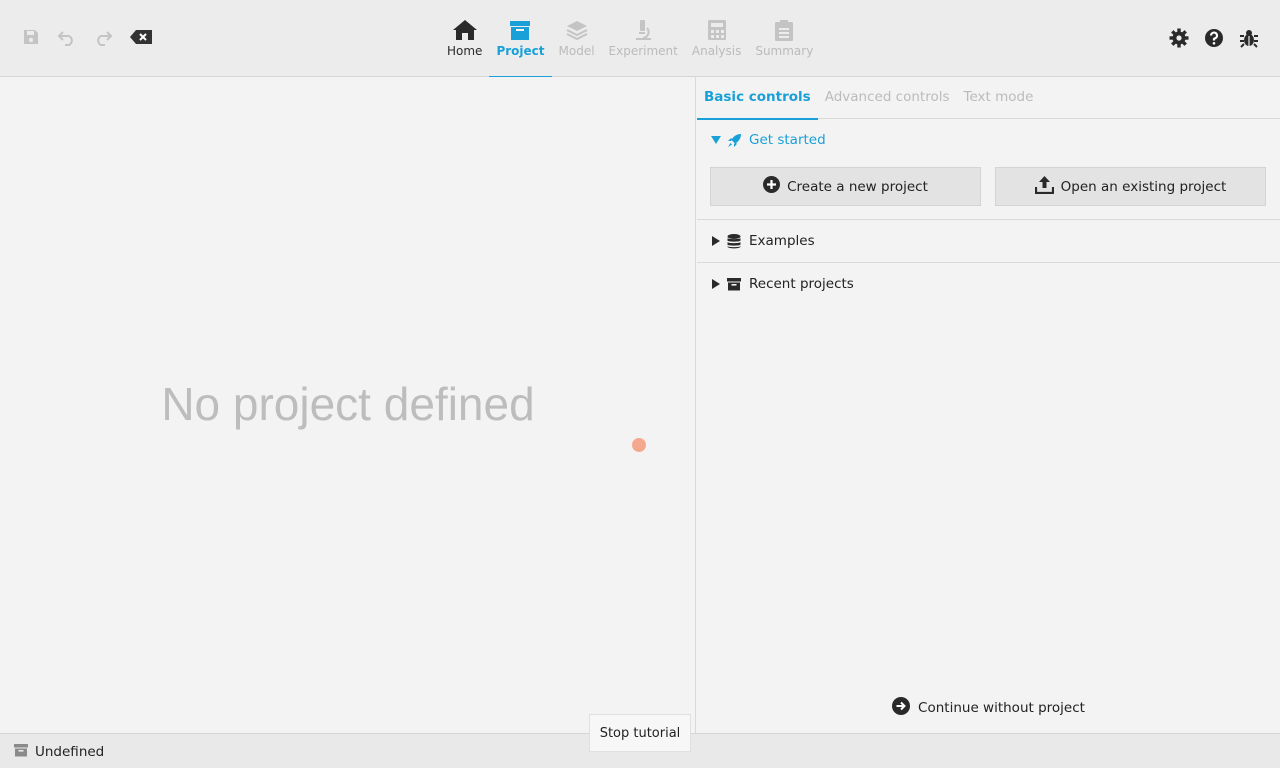  I want to click on tab-model: Model, so click(577, 38).